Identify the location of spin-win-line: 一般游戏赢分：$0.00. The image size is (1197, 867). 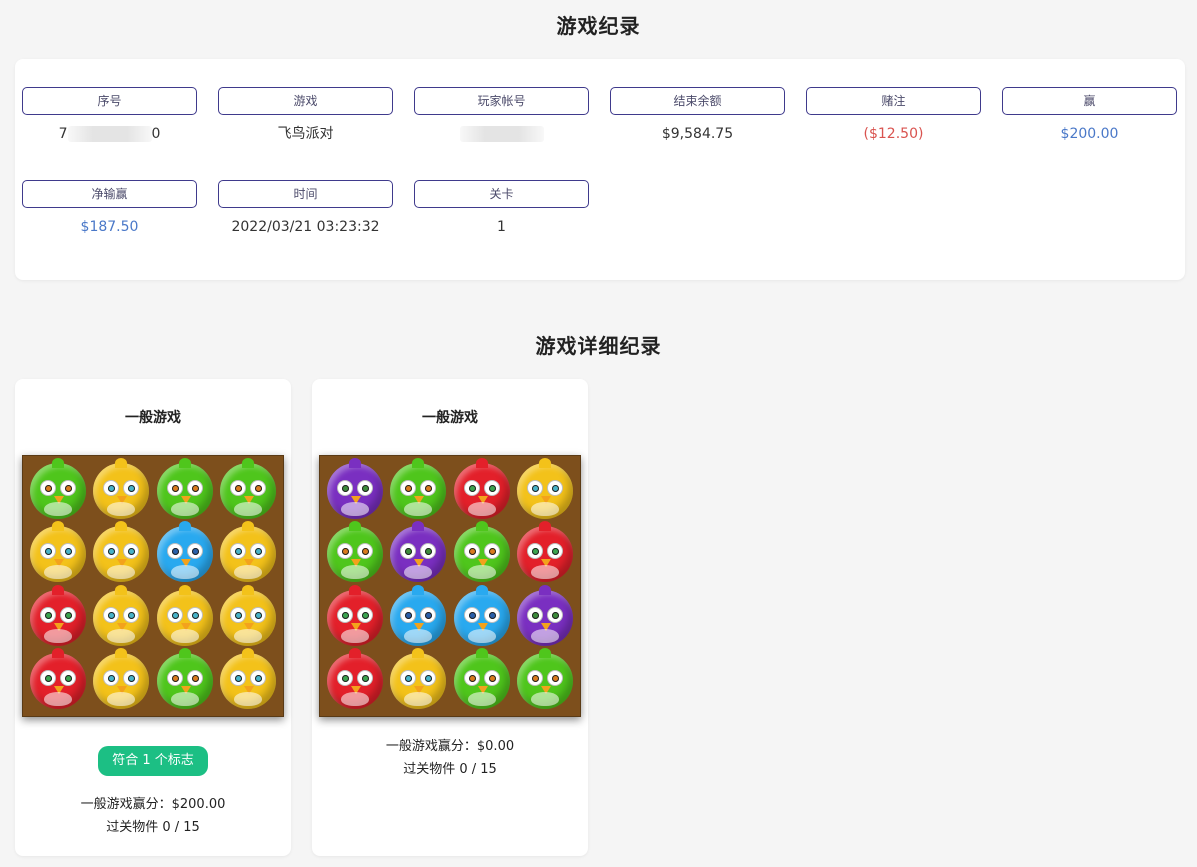
(450, 746).